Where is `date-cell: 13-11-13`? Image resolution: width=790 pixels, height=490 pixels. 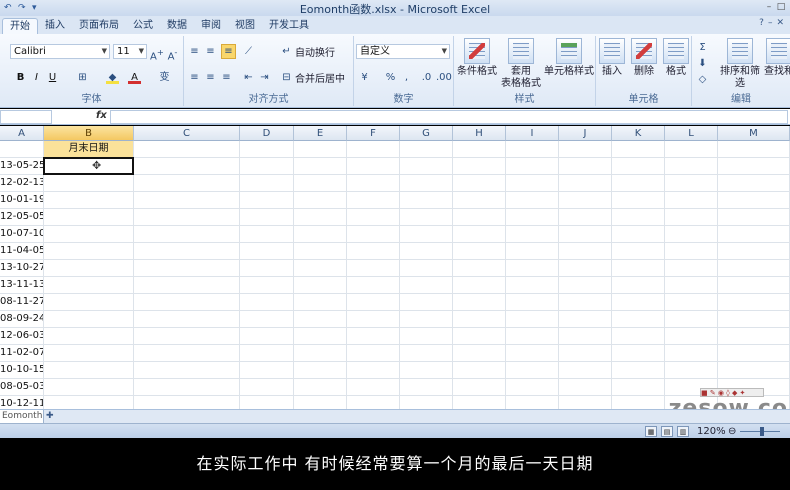
date-cell: 13-11-13 is located at coordinates (22, 285).